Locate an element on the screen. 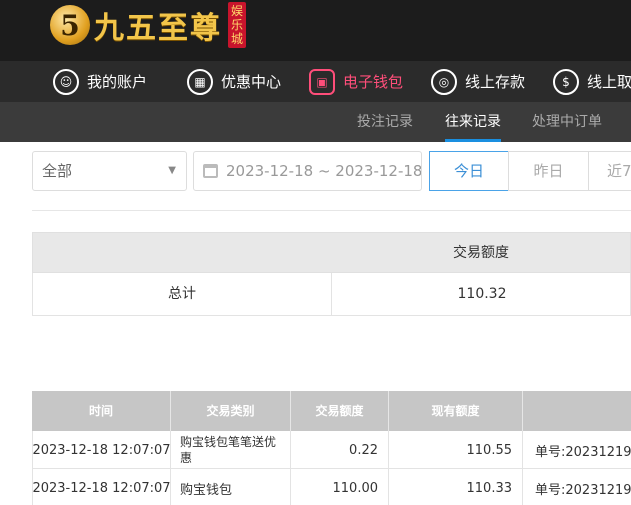  brand-tag: 娱乐城 is located at coordinates (237, 25).